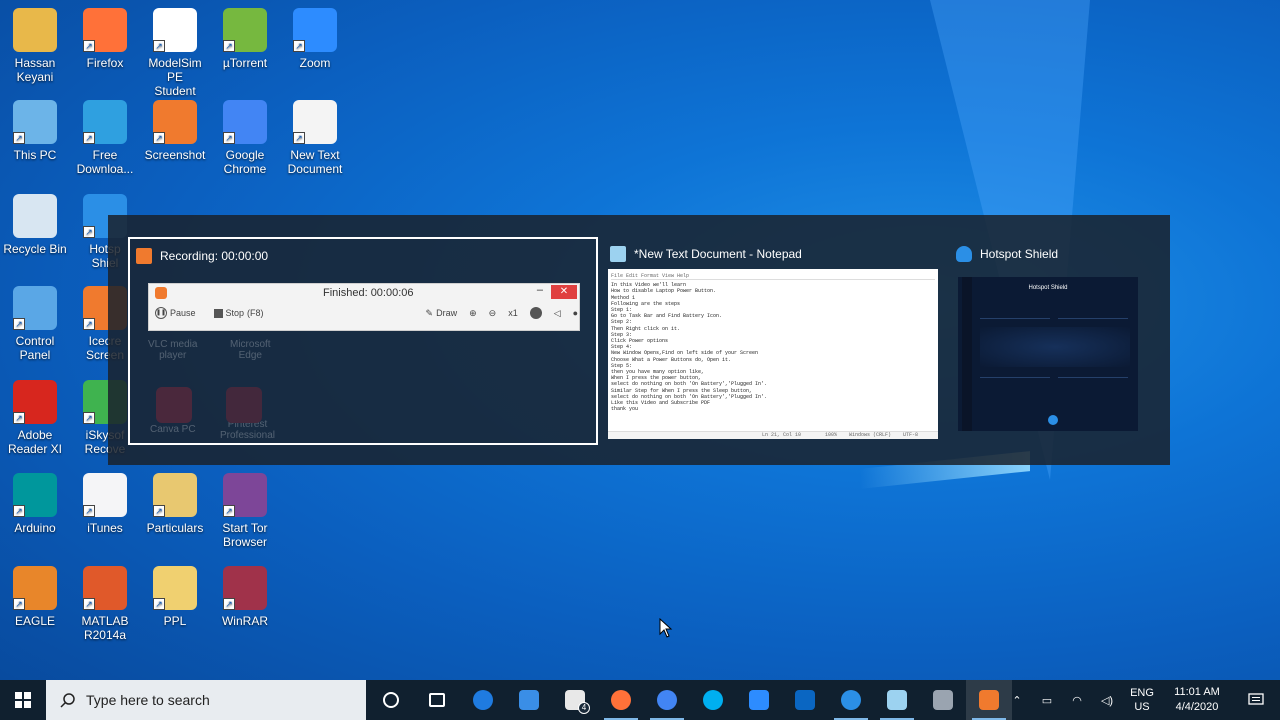  I want to click on desktop-icon-text-document: ↗ New Text Document, so click(315, 138).